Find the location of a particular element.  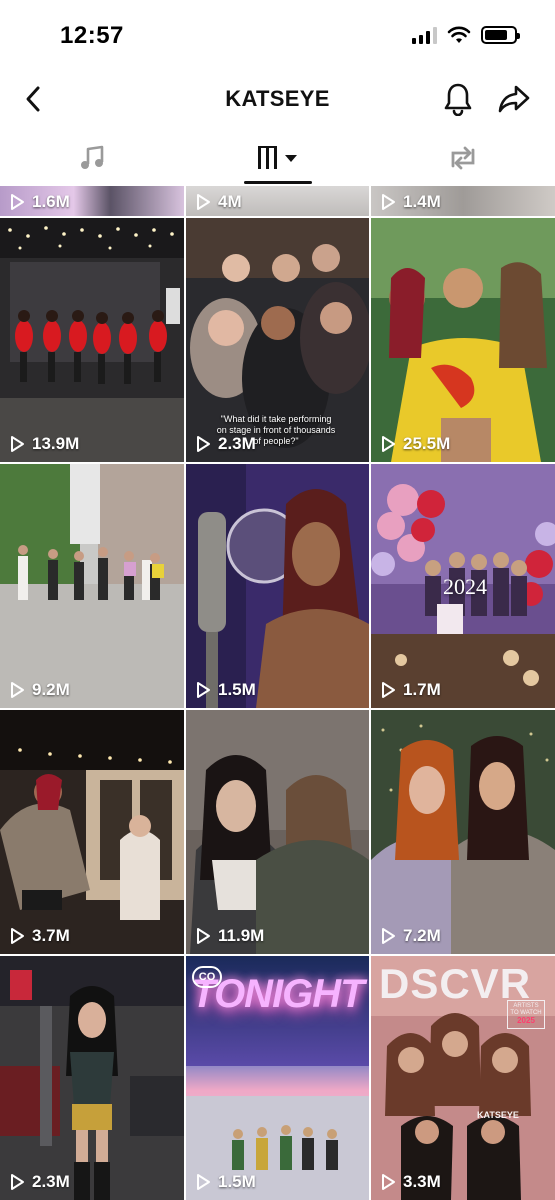

view-count: 1.4M is located at coordinates (410, 202).